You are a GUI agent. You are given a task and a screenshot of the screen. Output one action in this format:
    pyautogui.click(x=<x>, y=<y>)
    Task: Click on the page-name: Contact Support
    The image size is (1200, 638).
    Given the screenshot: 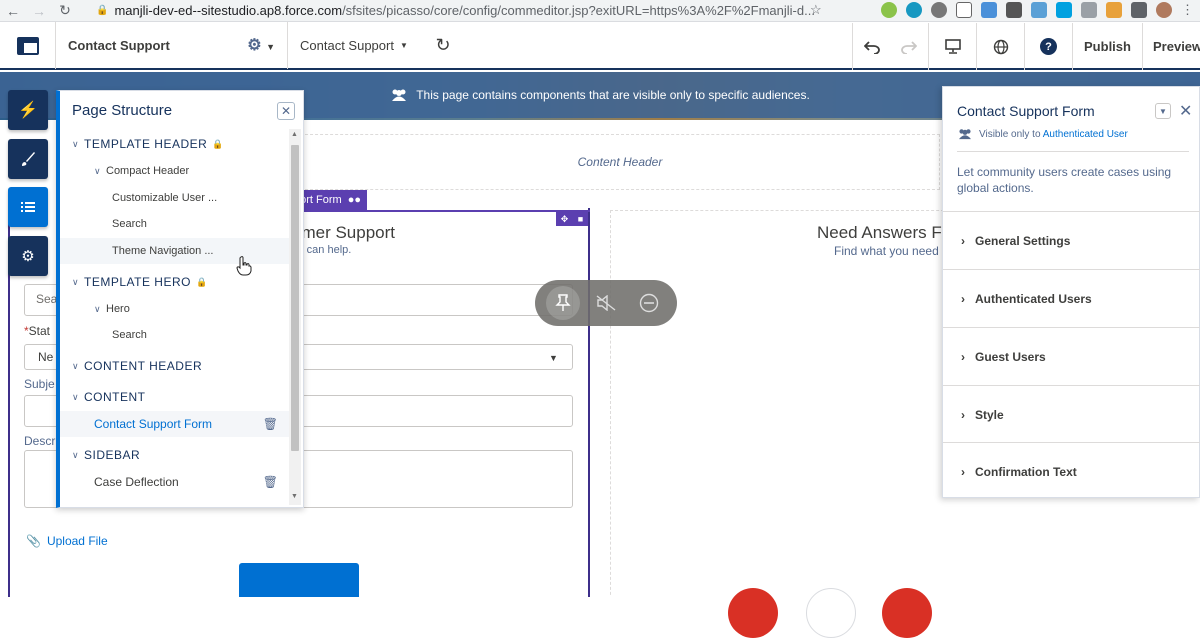 What is the action you would take?
    pyautogui.click(x=347, y=45)
    